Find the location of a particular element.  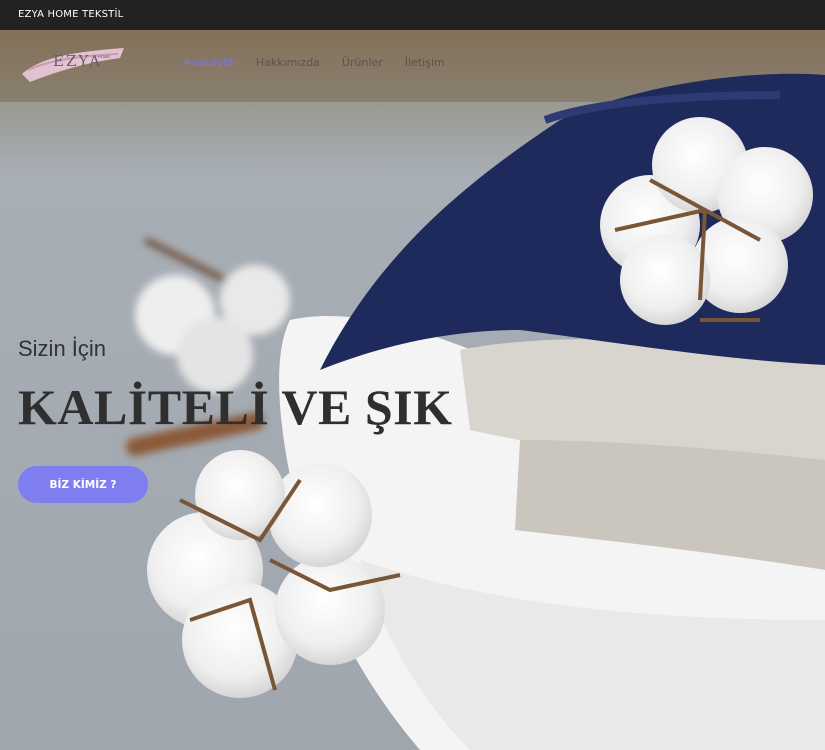

main-navigation: Anasayfa Hakkımızda Ürünler İletişim is located at coordinates (314, 62).